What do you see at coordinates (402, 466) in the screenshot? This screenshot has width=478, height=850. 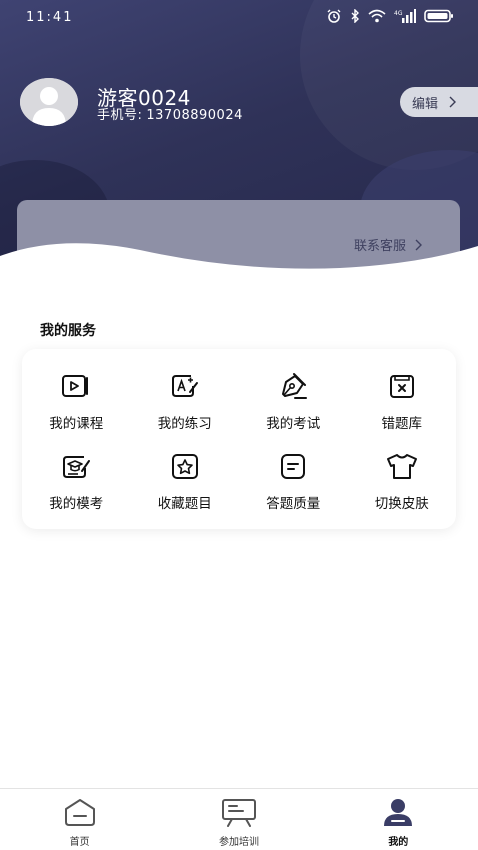 I see `tshirt-icon` at bounding box center [402, 466].